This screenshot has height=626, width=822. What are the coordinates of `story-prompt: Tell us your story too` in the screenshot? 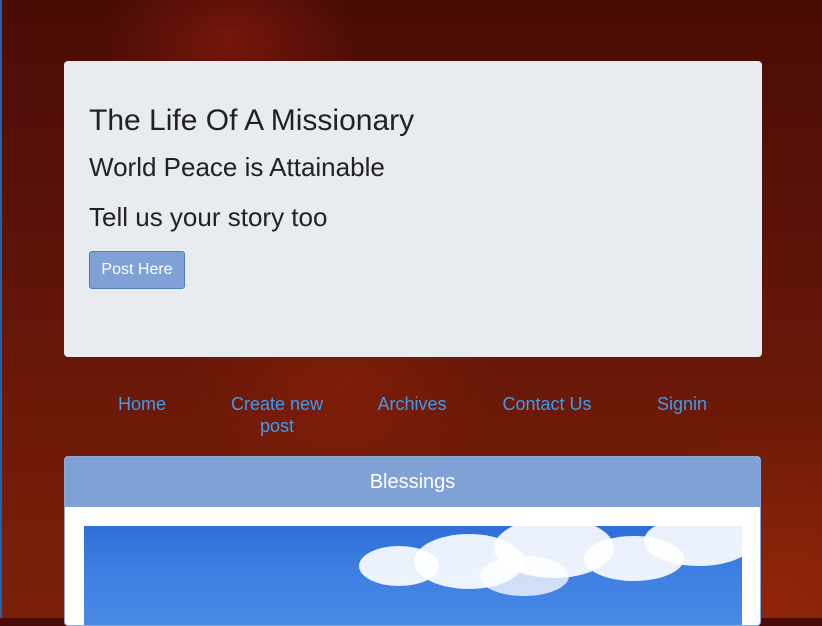 It's located at (208, 217).